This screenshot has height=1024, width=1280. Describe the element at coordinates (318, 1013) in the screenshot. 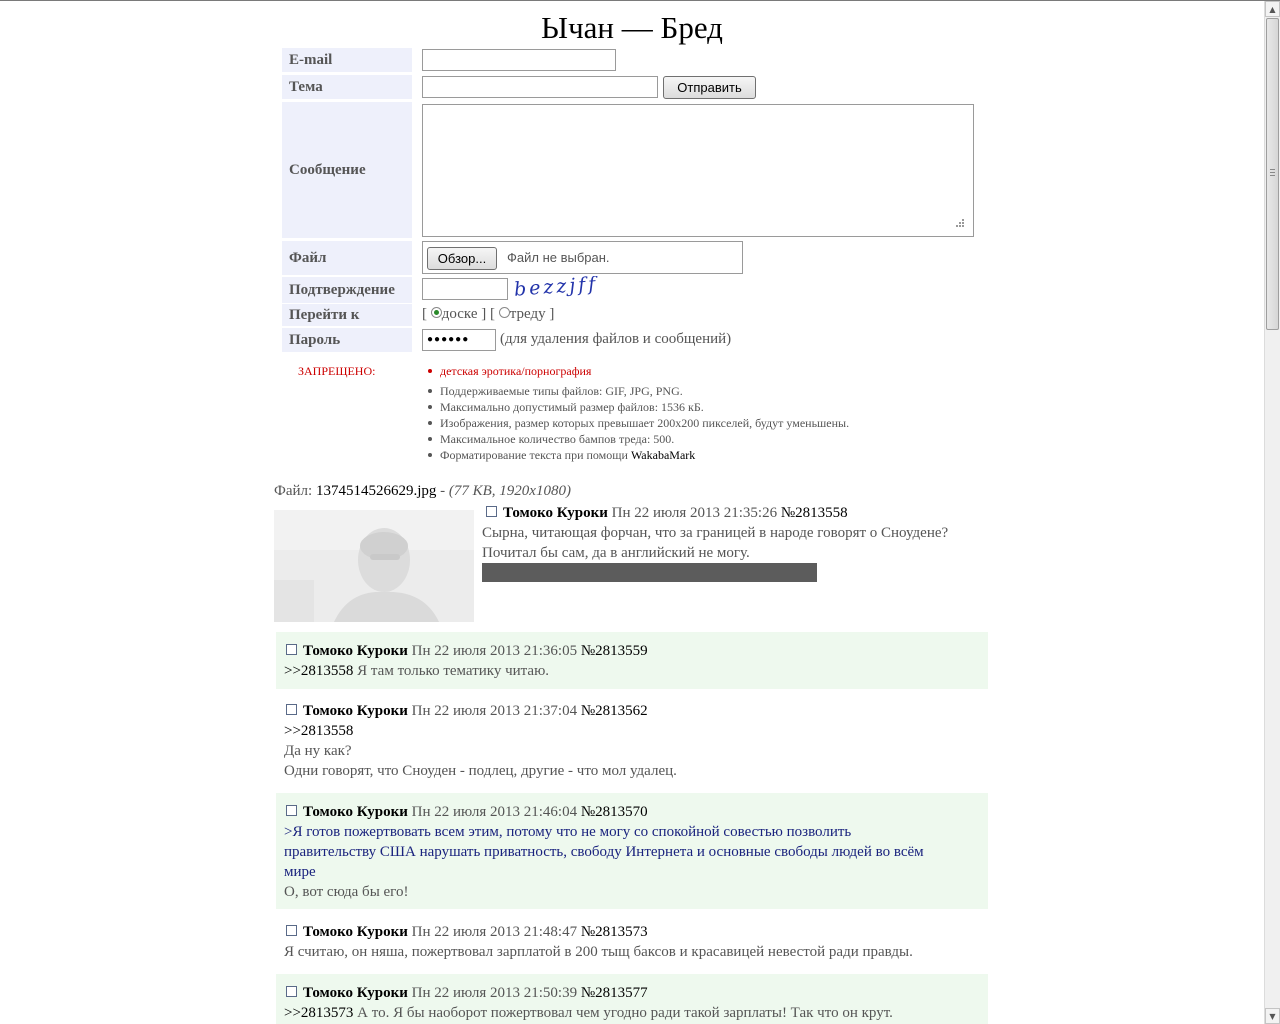

I see `reply-quote-link: >>2813573` at that location.